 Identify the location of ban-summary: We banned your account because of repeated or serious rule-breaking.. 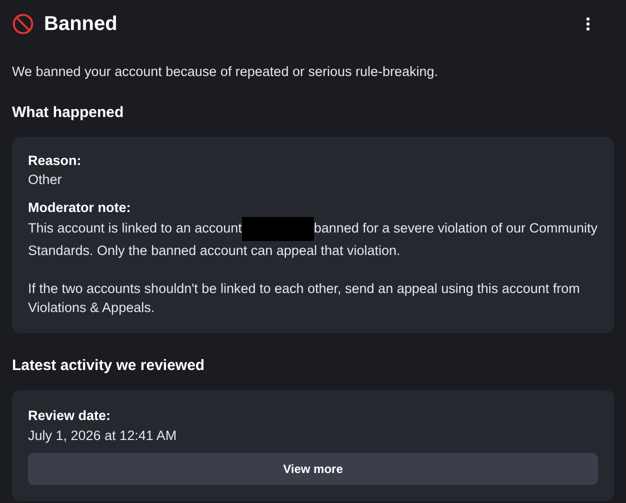
(226, 72).